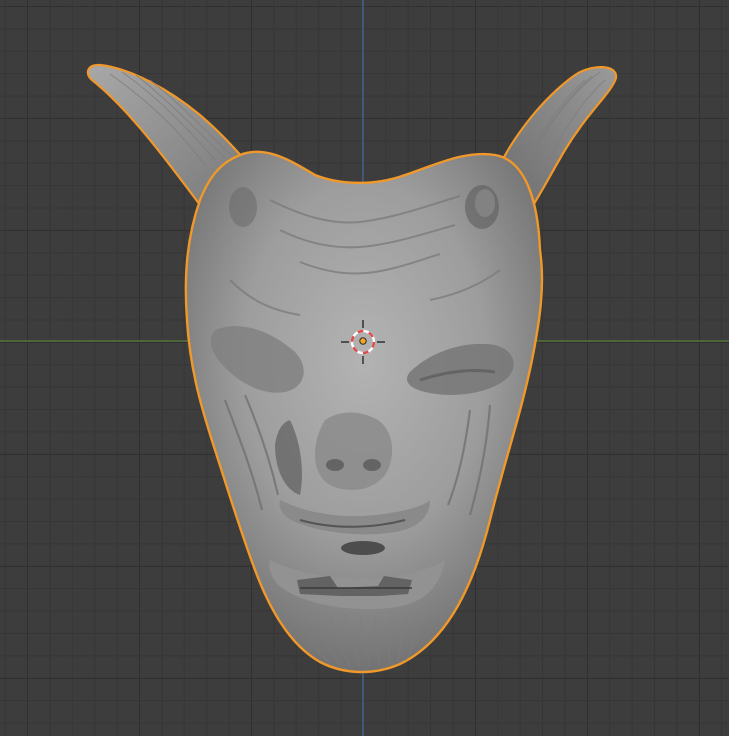  Describe the element at coordinates (363, 341) in the screenshot. I see `object-origin-dot` at that location.